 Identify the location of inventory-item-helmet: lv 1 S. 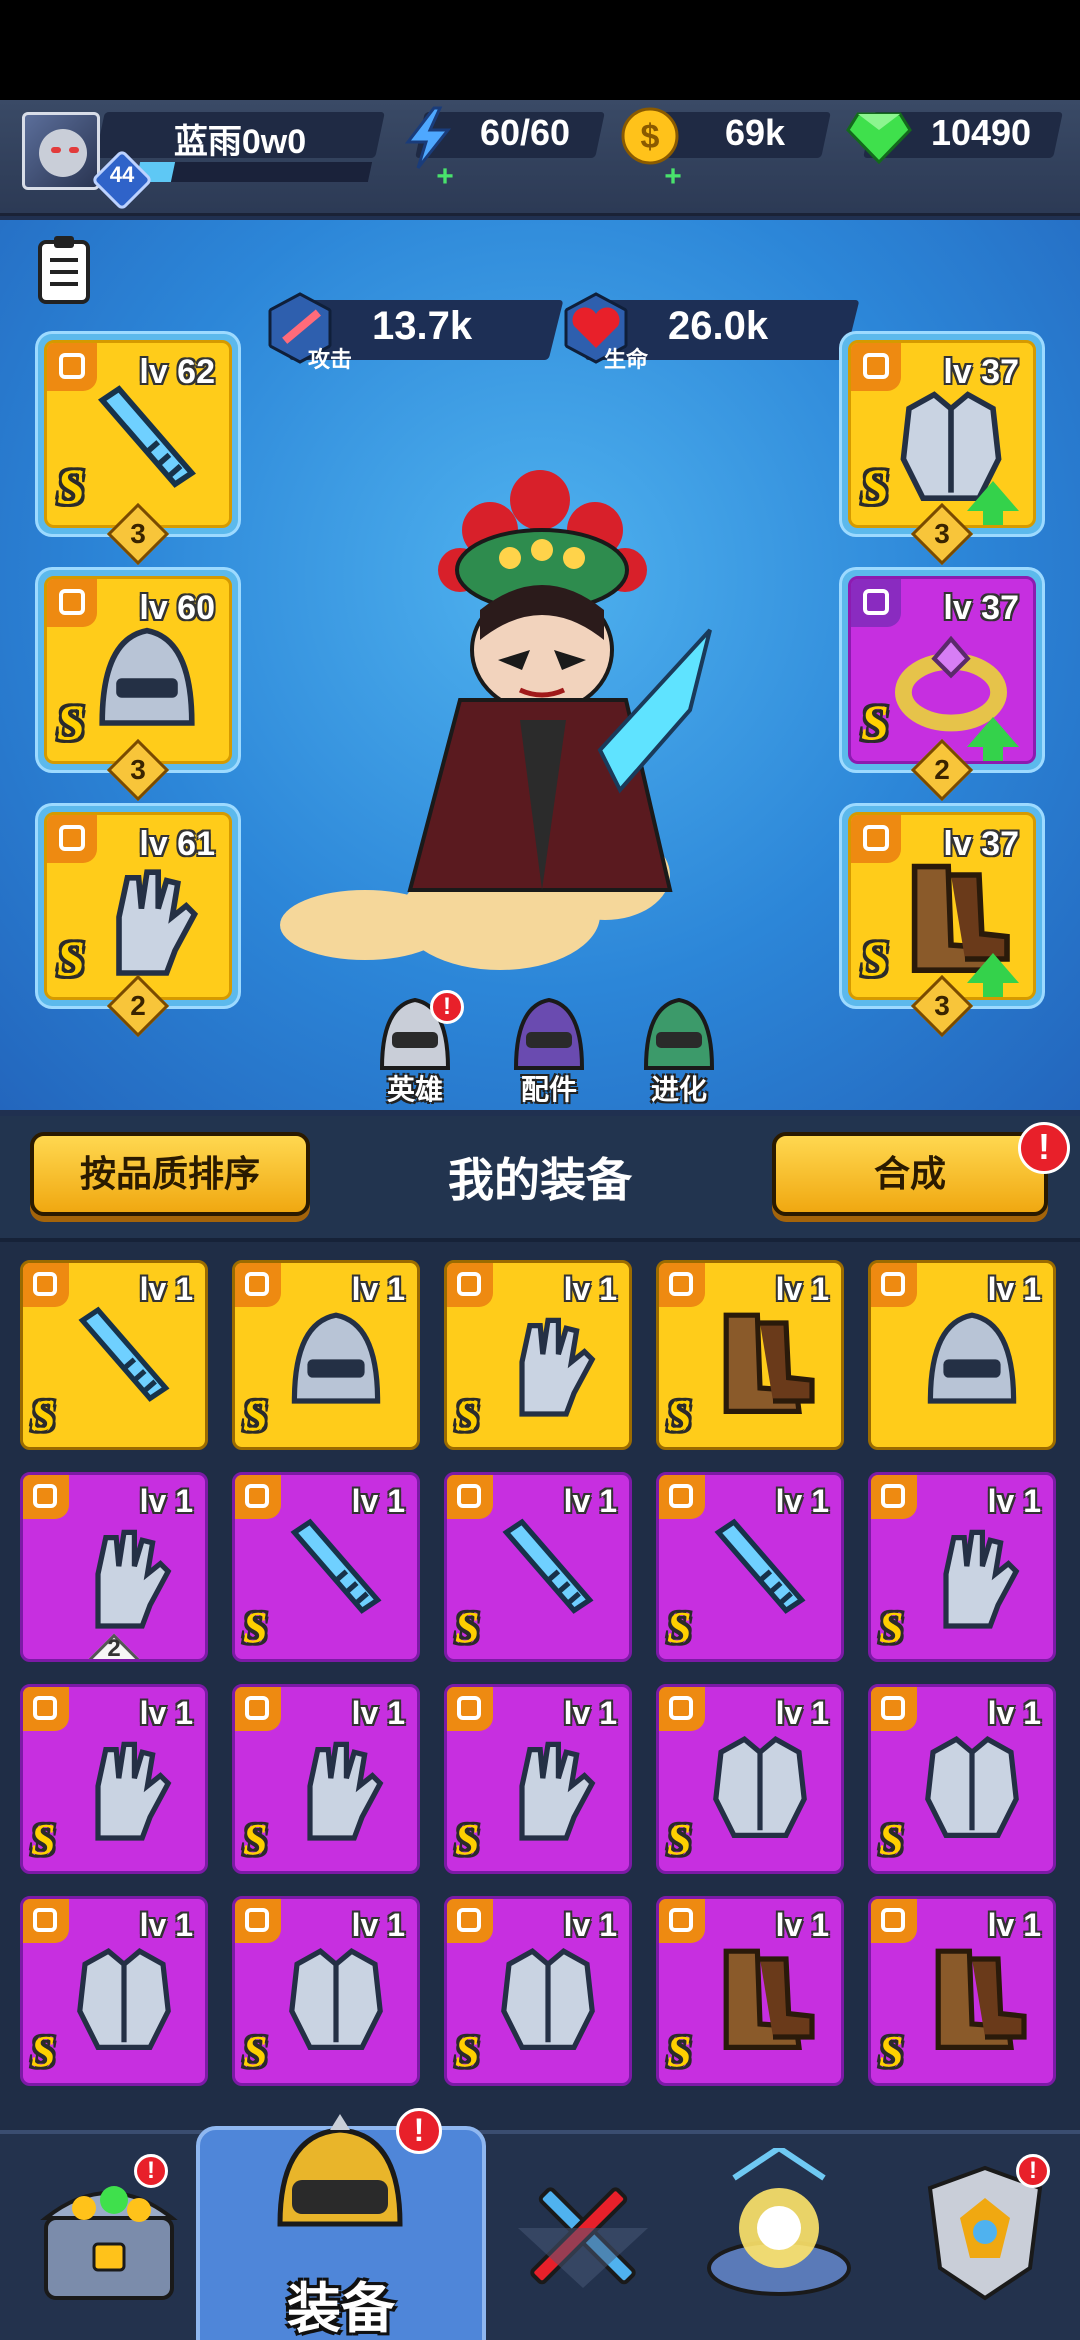
(326, 1355).